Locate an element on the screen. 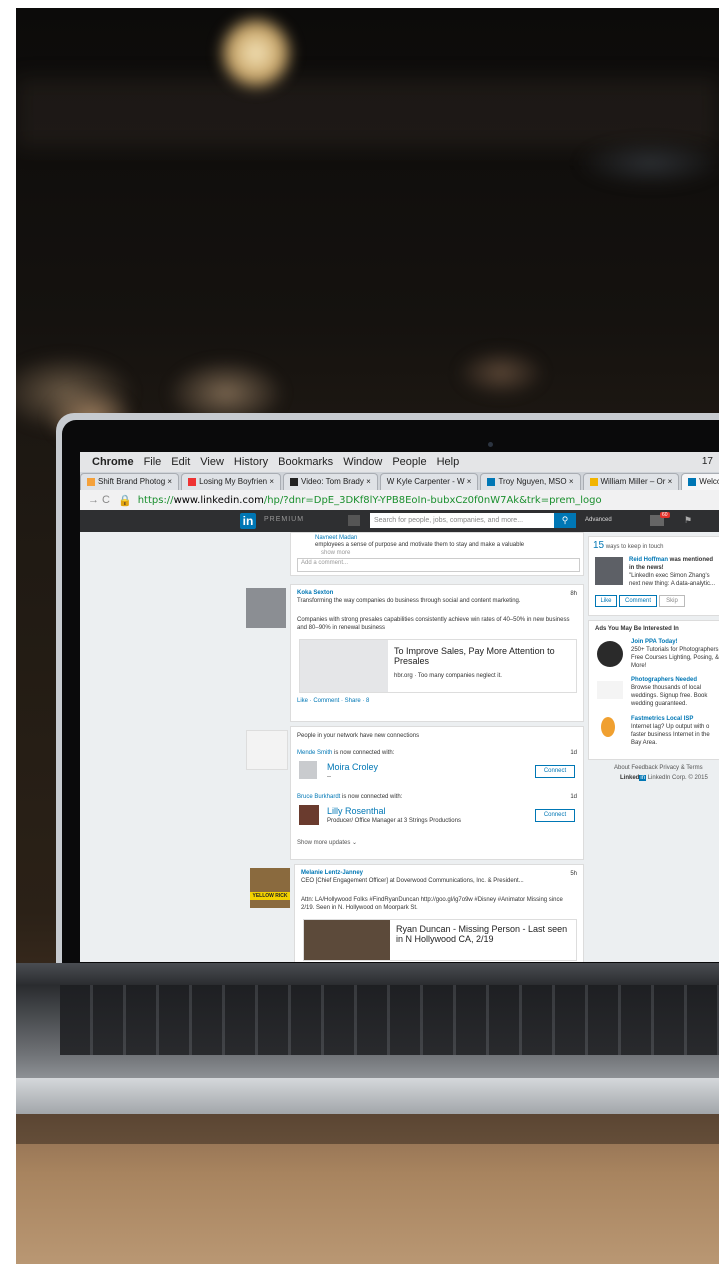 This screenshot has height=1274, width=719. flag-icon: ⚑ is located at coordinates (688, 520).